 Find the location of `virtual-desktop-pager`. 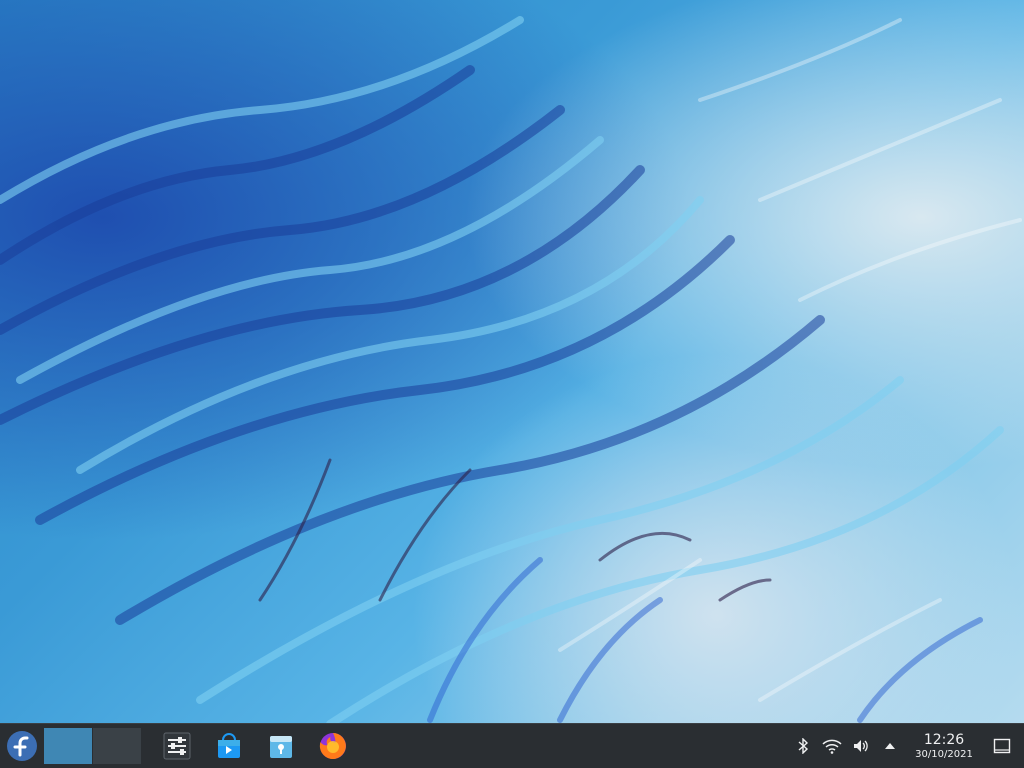

virtual-desktop-pager is located at coordinates (92, 746).